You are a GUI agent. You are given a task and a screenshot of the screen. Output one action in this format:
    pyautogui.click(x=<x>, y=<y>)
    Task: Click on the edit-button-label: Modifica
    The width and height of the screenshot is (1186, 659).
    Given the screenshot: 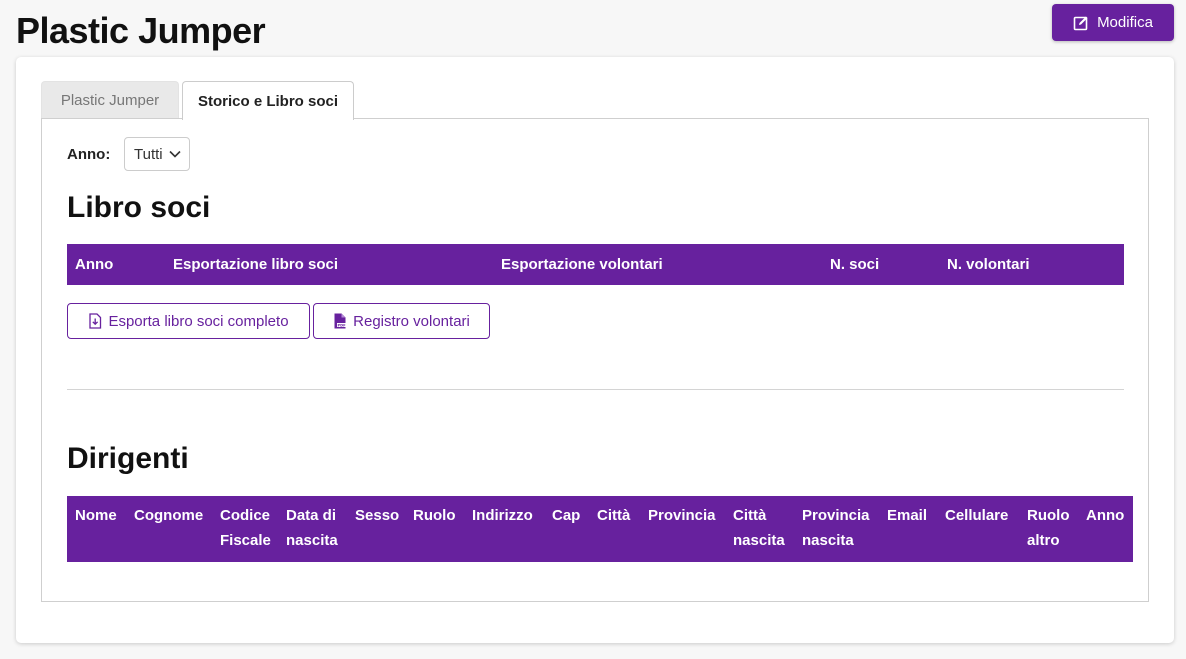 What is the action you would take?
    pyautogui.click(x=1125, y=22)
    